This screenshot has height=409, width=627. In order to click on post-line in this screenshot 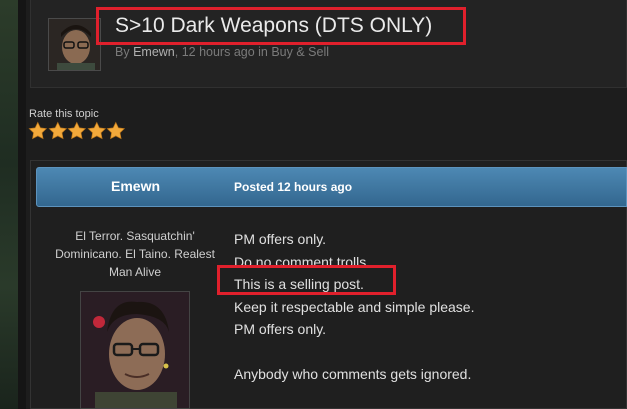, I will do `click(354, 352)`.